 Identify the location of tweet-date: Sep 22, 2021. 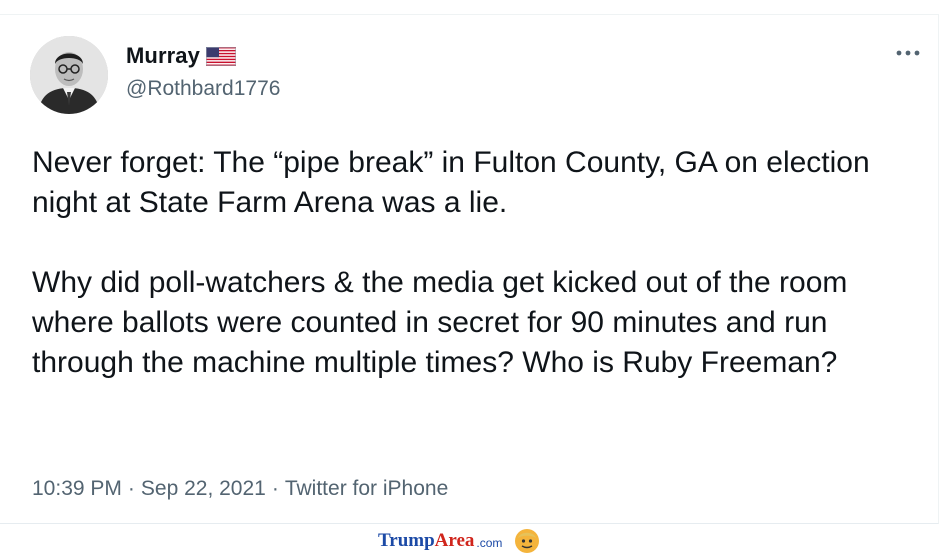
(203, 488).